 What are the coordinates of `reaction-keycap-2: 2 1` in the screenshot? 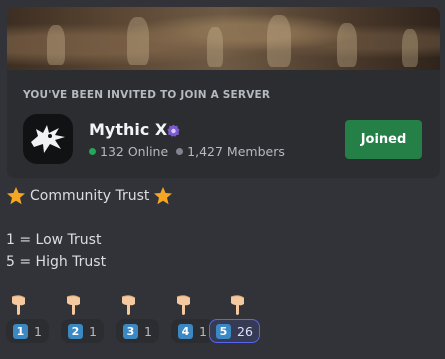 It's located at (82, 331).